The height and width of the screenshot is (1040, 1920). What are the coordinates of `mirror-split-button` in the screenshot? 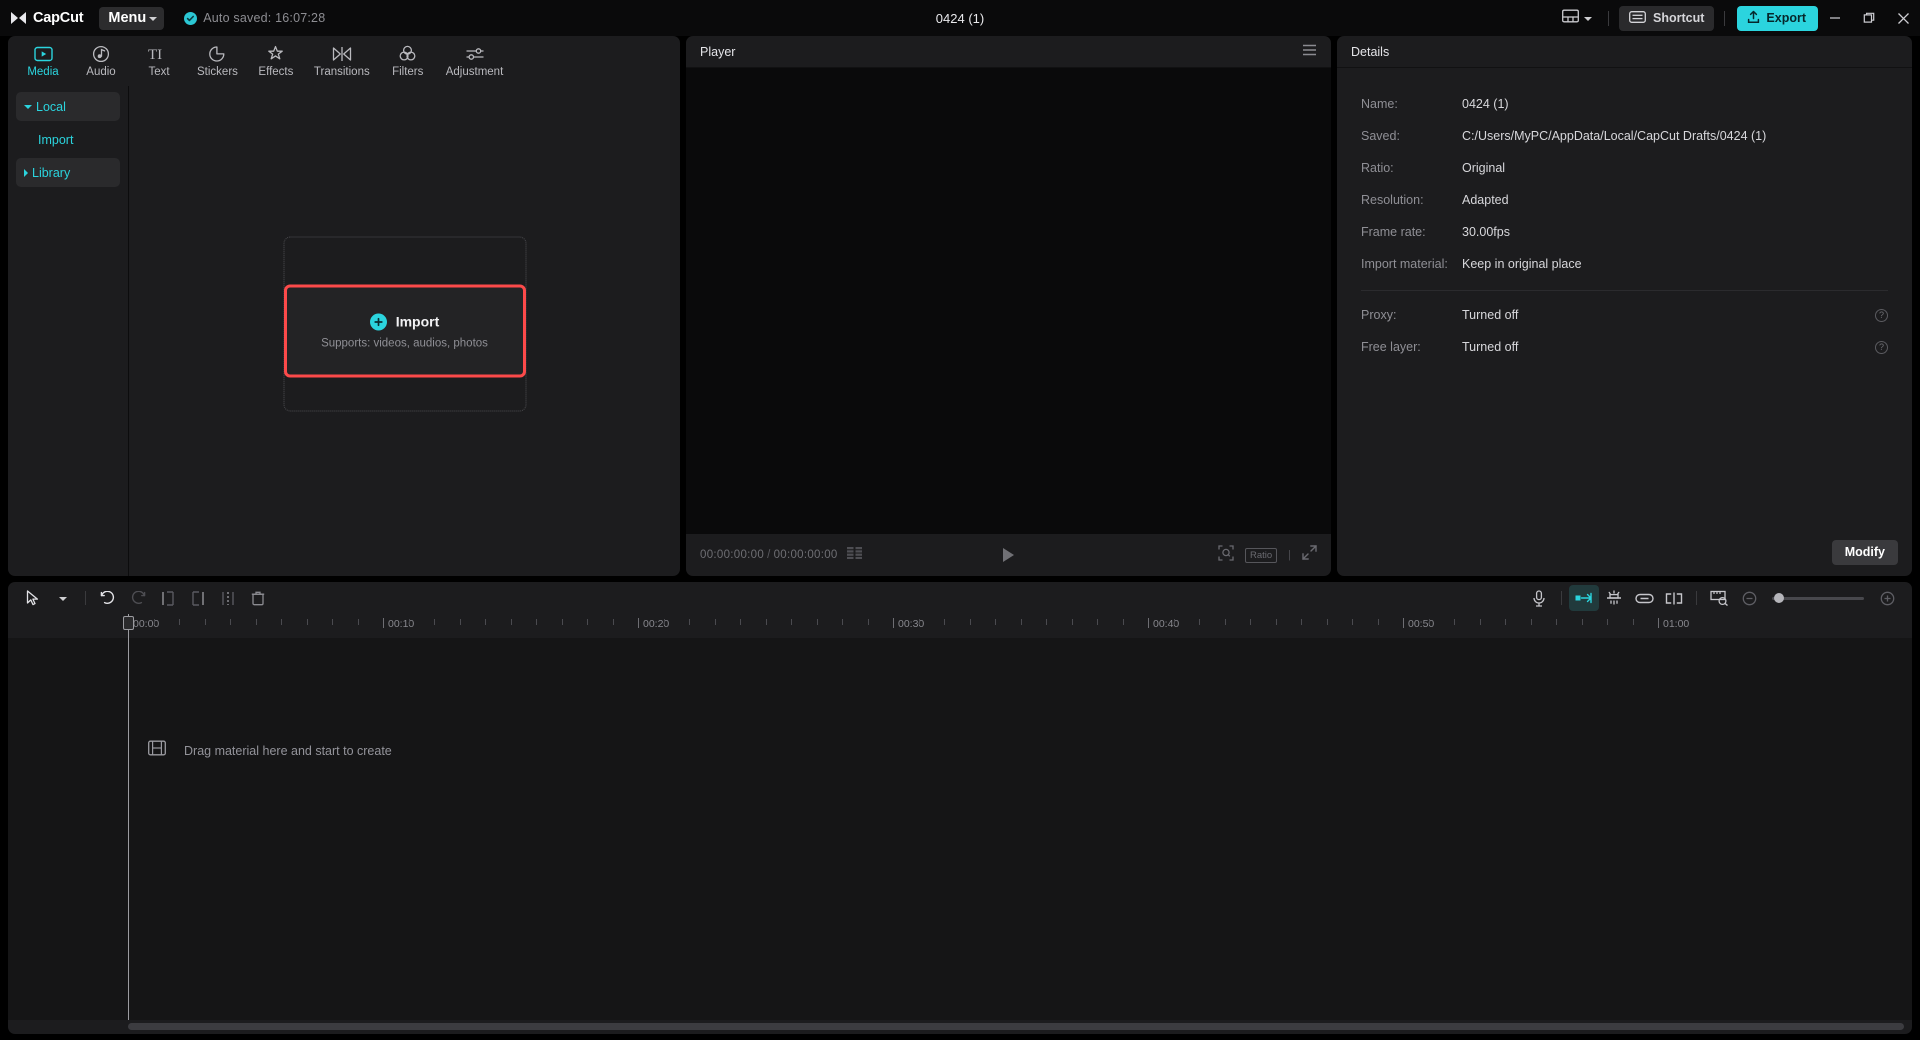 It's located at (1674, 598).